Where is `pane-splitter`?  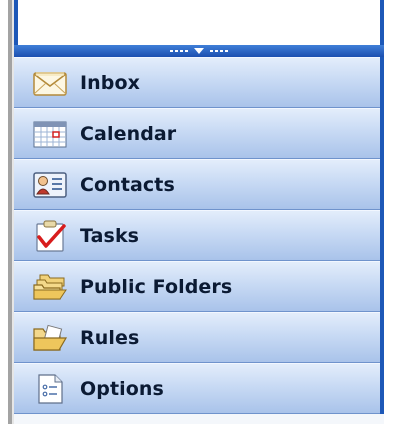
pane-splitter is located at coordinates (199, 51).